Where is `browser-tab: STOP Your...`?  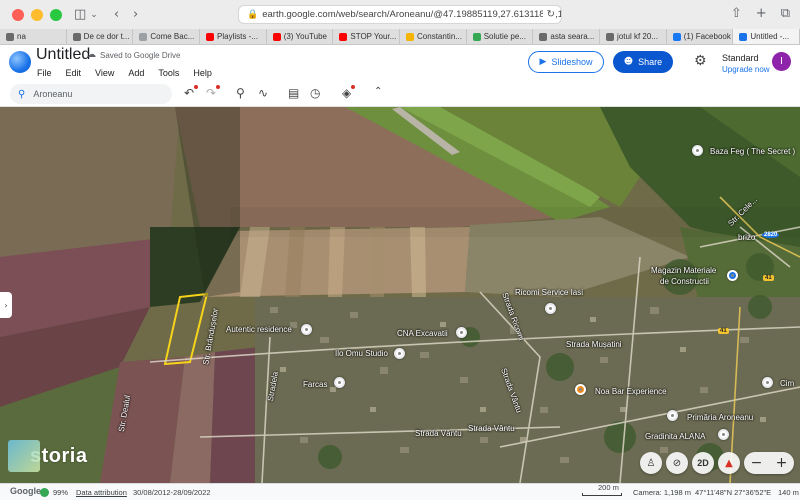 browser-tab: STOP Your... is located at coordinates (367, 36).